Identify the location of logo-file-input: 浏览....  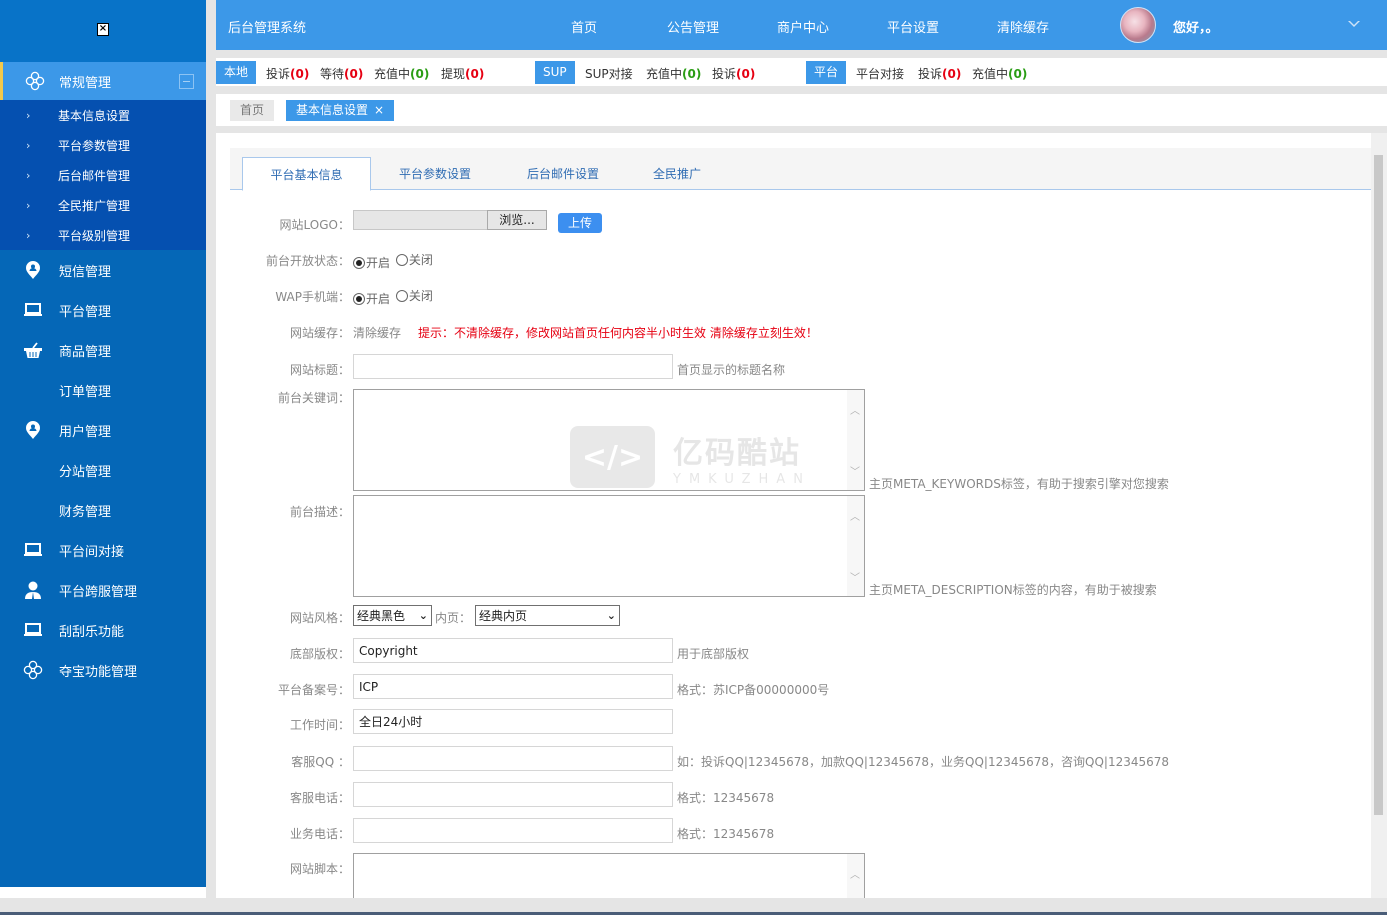
(450, 220).